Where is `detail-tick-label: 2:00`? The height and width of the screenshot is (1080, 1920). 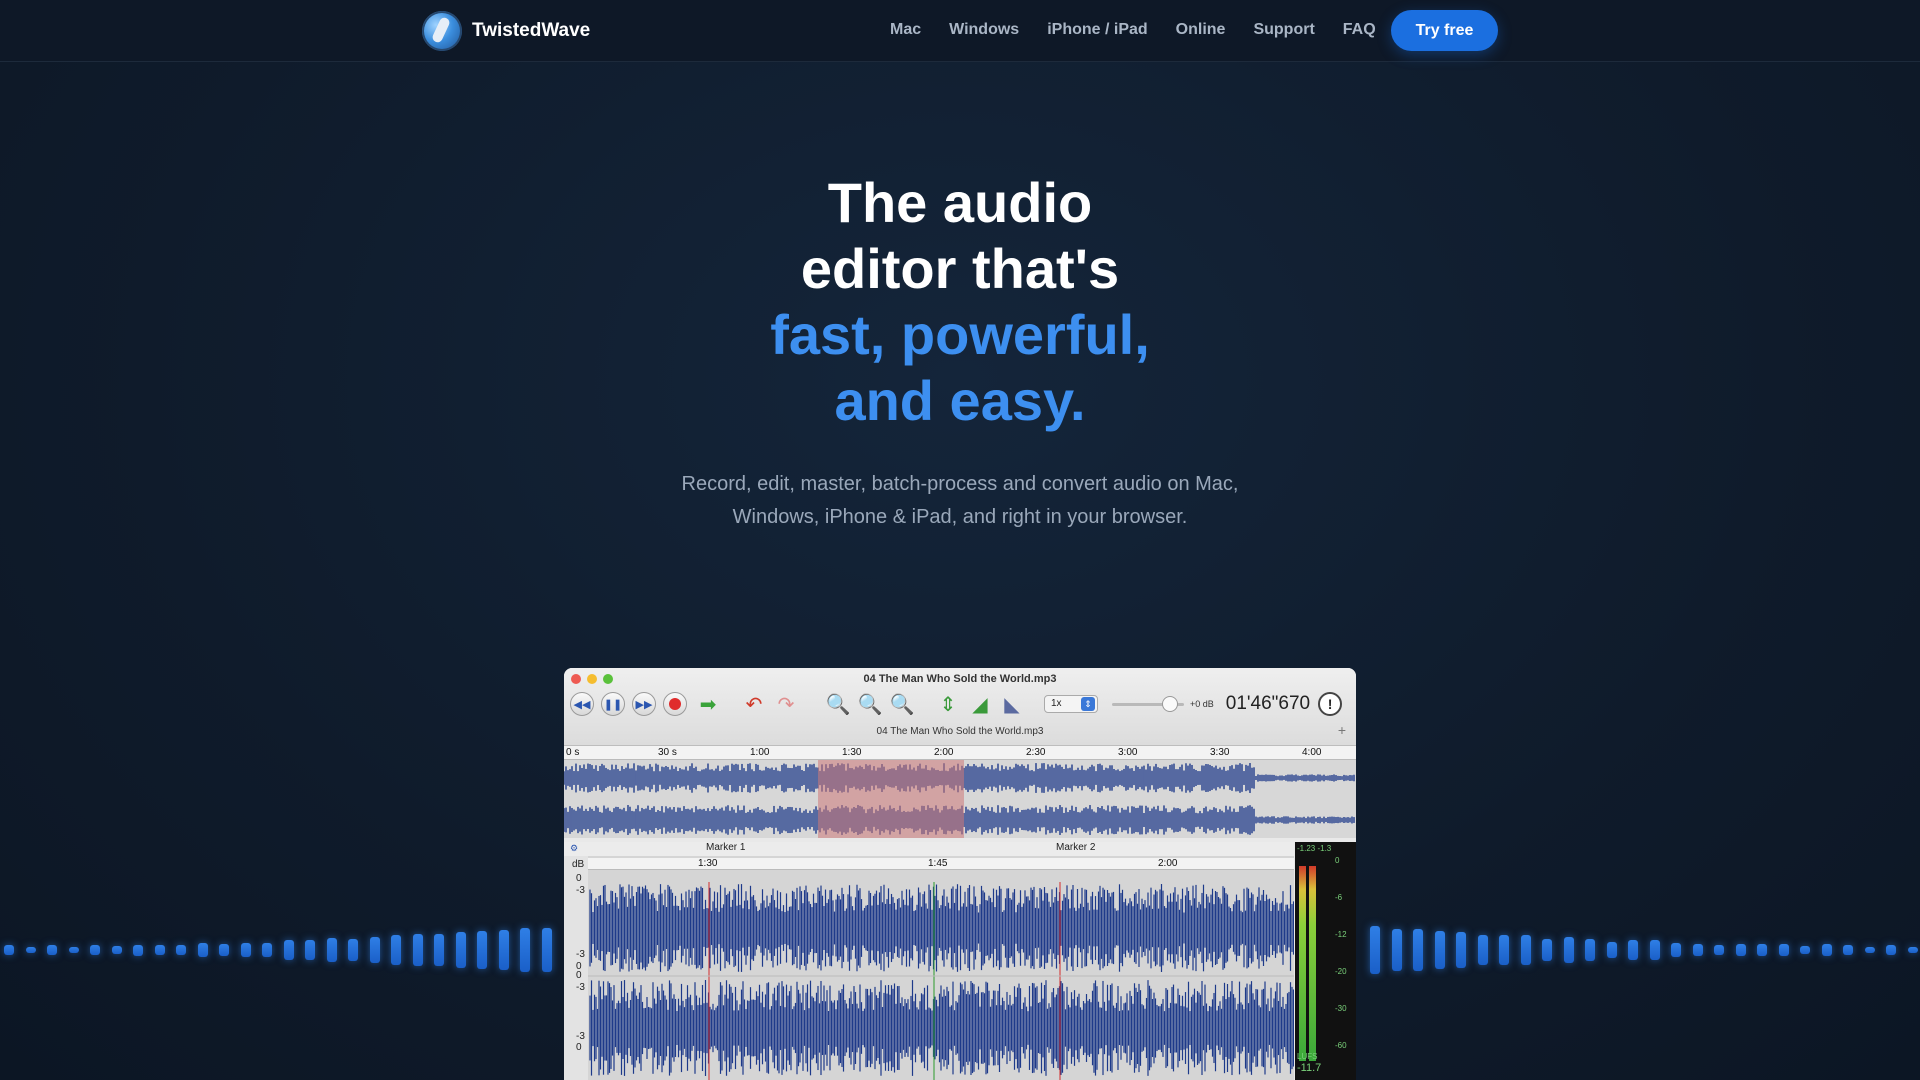
detail-tick-label: 2:00 is located at coordinates (1168, 863).